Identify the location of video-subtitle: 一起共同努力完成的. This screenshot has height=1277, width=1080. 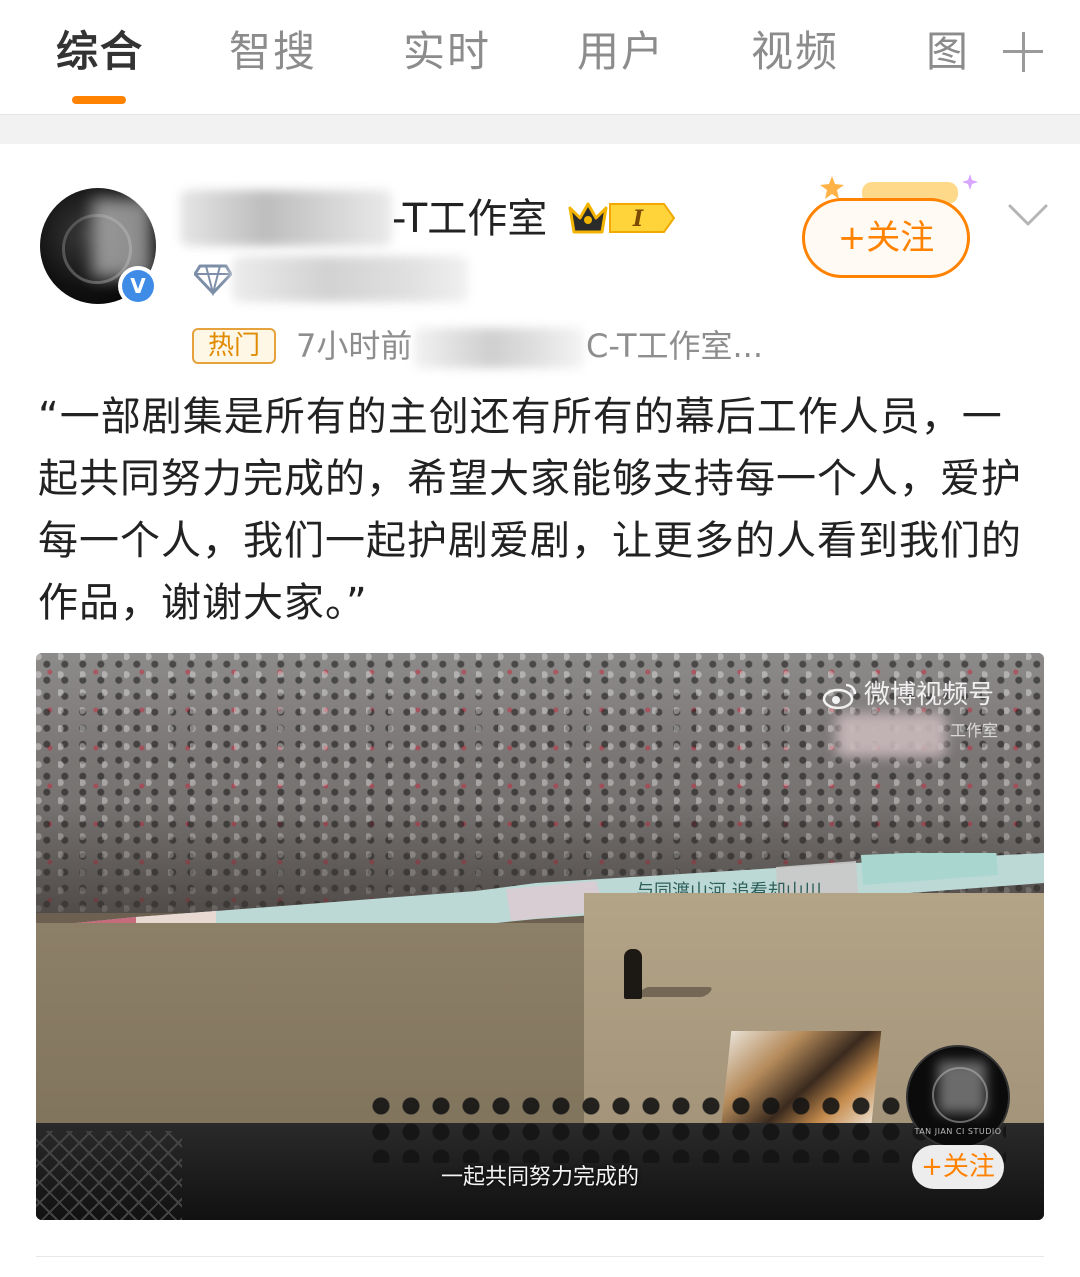
(539, 1177).